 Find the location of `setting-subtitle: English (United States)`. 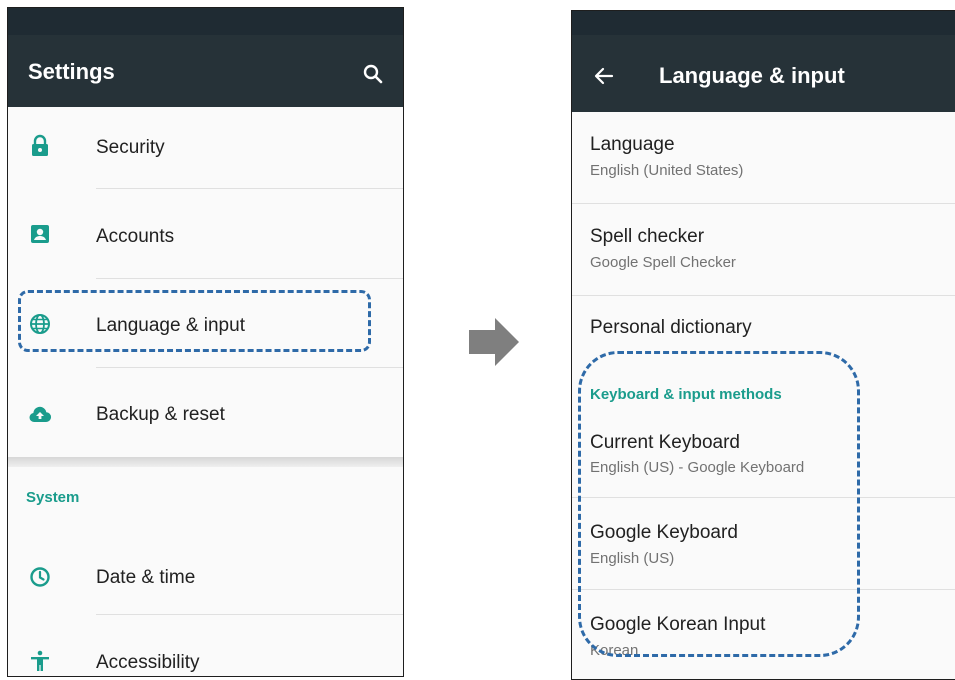

setting-subtitle: English (United States) is located at coordinates (667, 170).